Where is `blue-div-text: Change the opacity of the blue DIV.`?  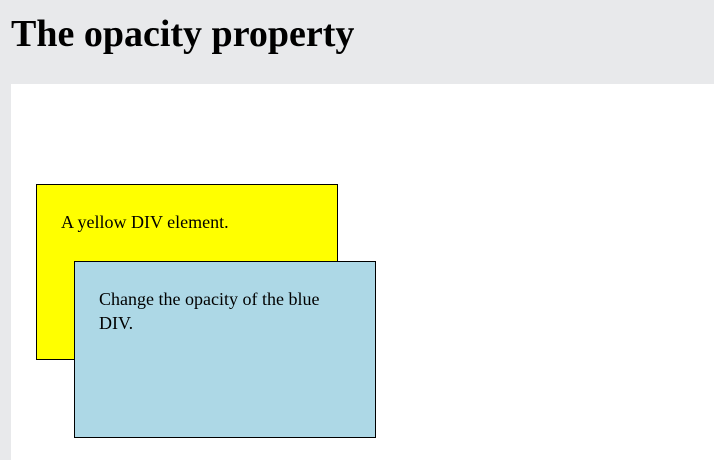
blue-div-text: Change the opacity of the blue DIV. is located at coordinates (209, 311).